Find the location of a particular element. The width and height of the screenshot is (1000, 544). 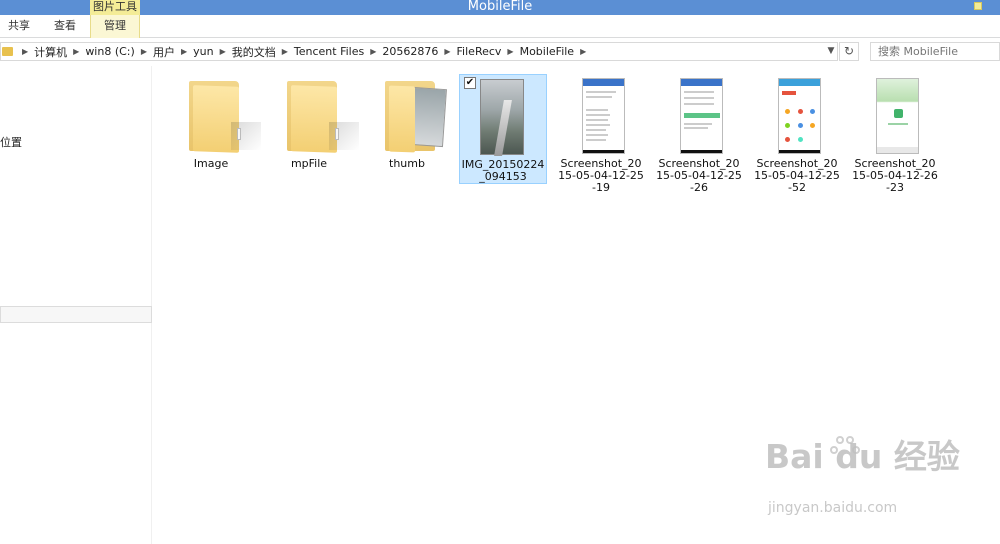

ribbon: 共享 查看 管理 is located at coordinates (500, 26).